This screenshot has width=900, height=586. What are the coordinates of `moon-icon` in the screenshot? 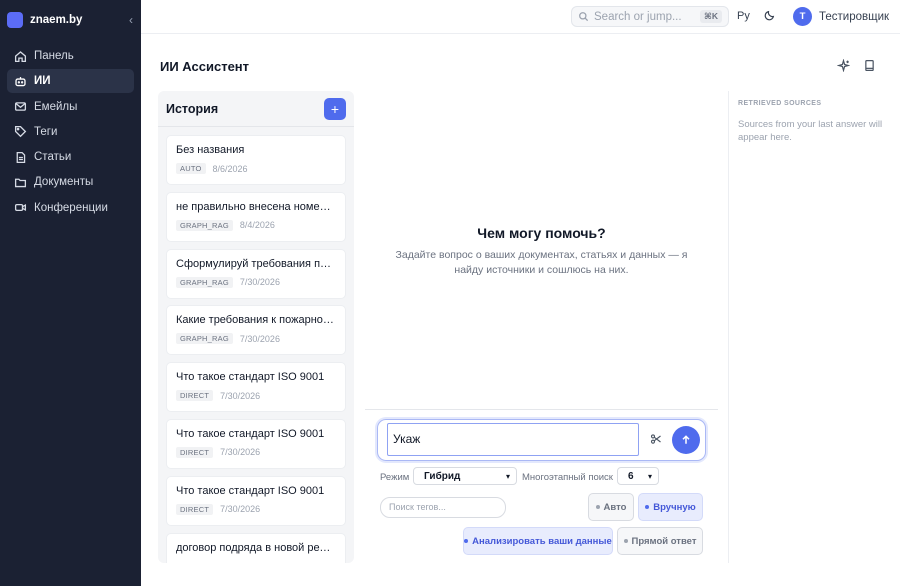 It's located at (769, 15).